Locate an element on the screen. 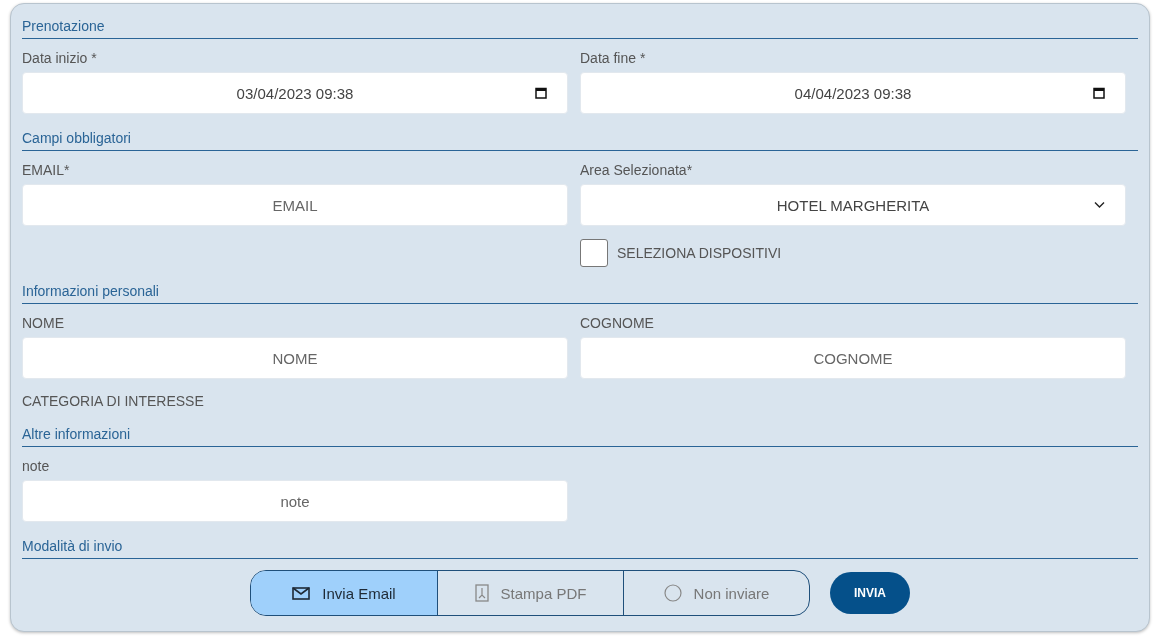 This screenshot has width=1160, height=642. input-field: note is located at coordinates (295, 501).